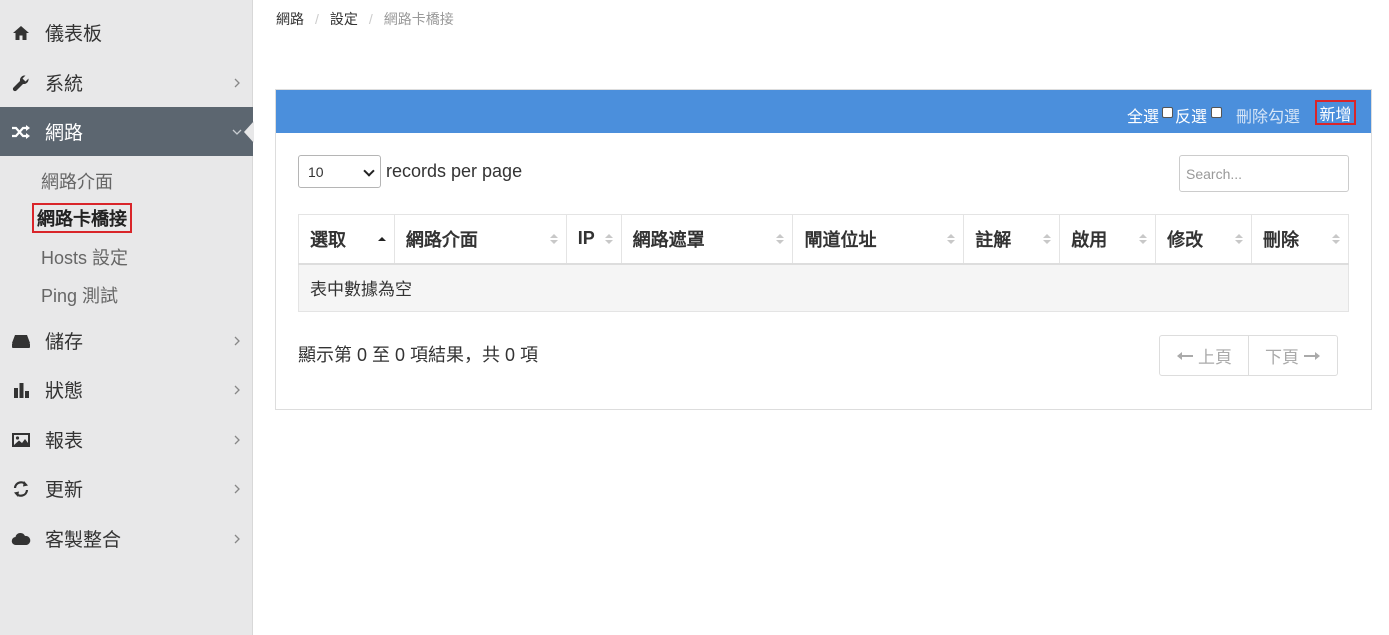  What do you see at coordinates (127, 131) in the screenshot?
I see `nav-item-network: 網路` at bounding box center [127, 131].